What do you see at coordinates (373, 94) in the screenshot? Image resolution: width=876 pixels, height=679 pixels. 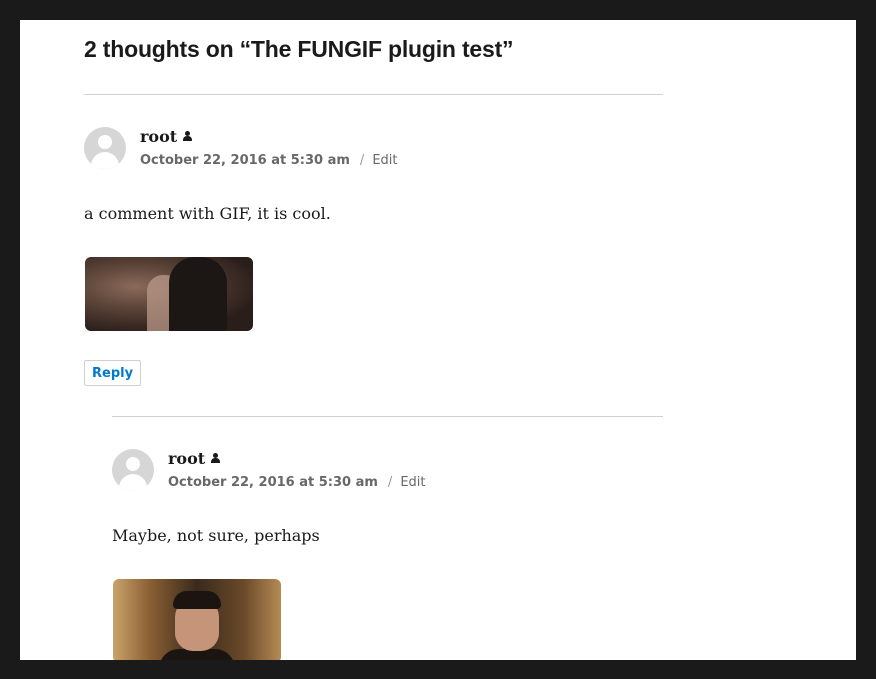 I see `title-divider` at bounding box center [373, 94].